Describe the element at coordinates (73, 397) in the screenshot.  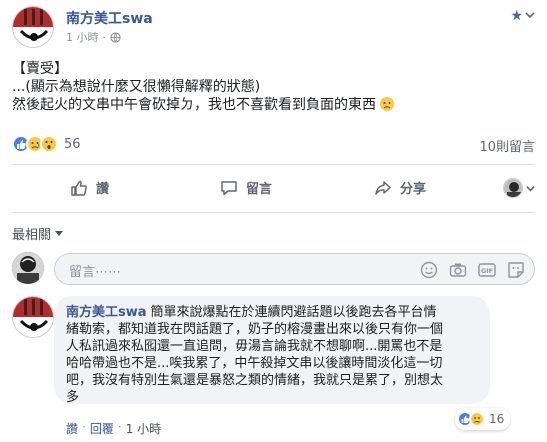
I see `comment-text-line: 多` at that location.